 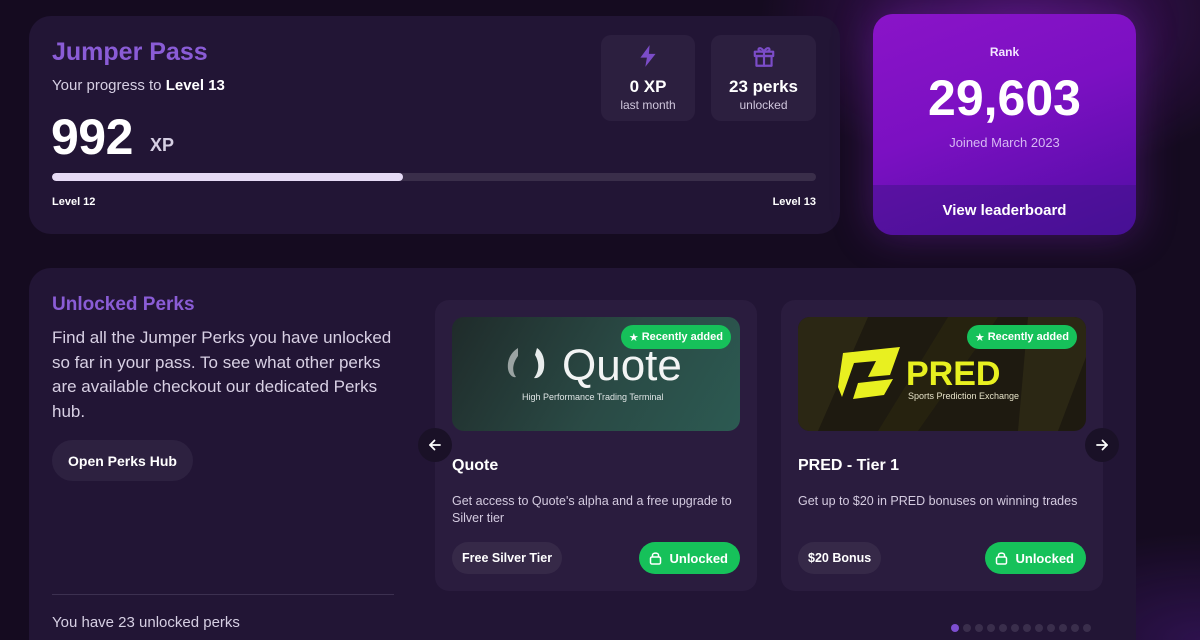 I want to click on perk-name: PRED - Tier 1, so click(x=849, y=465).